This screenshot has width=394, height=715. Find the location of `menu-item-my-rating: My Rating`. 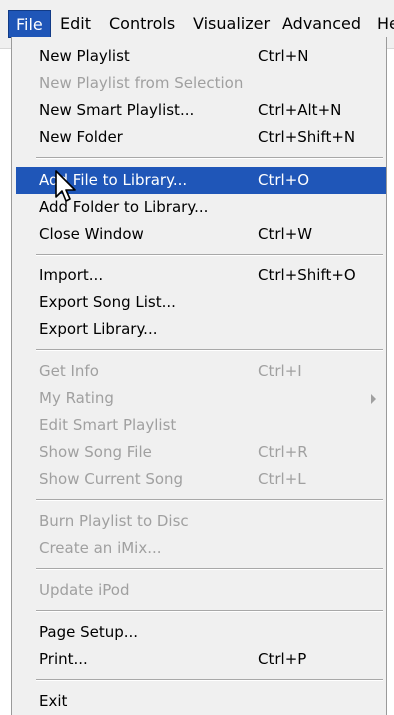

menu-item-my-rating: My Rating is located at coordinates (201, 398).